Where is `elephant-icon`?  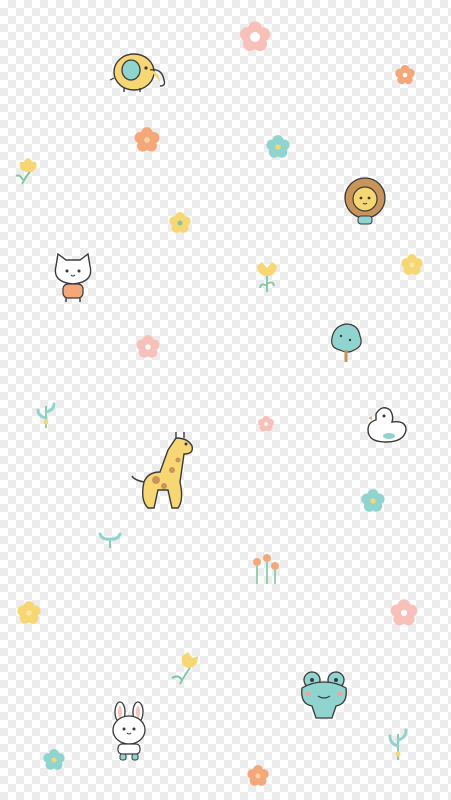 elephant-icon is located at coordinates (137, 72).